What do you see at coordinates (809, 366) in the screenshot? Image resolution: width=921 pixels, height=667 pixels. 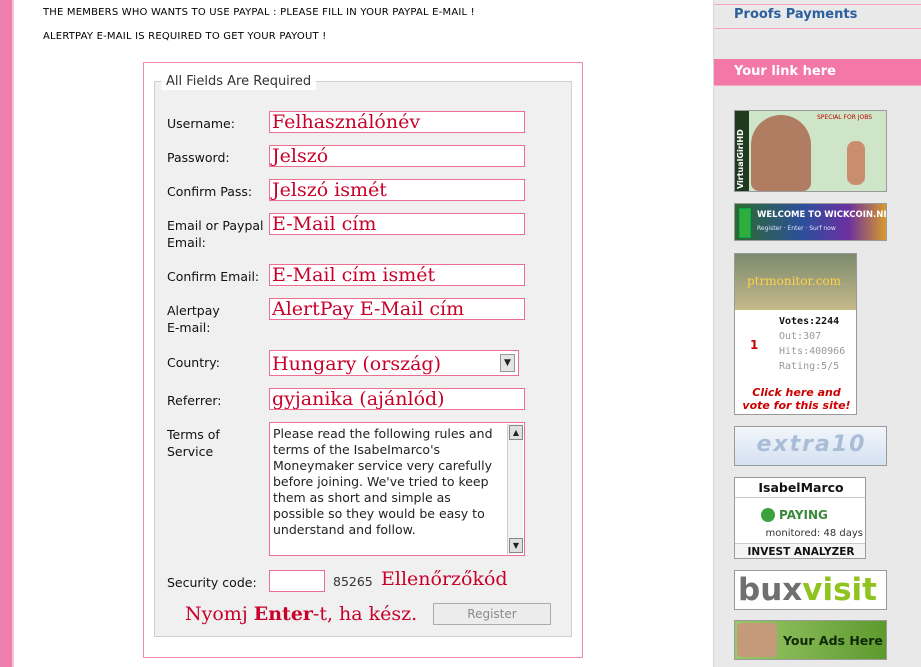 I see `monitor-rating: Rating:5/5` at bounding box center [809, 366].